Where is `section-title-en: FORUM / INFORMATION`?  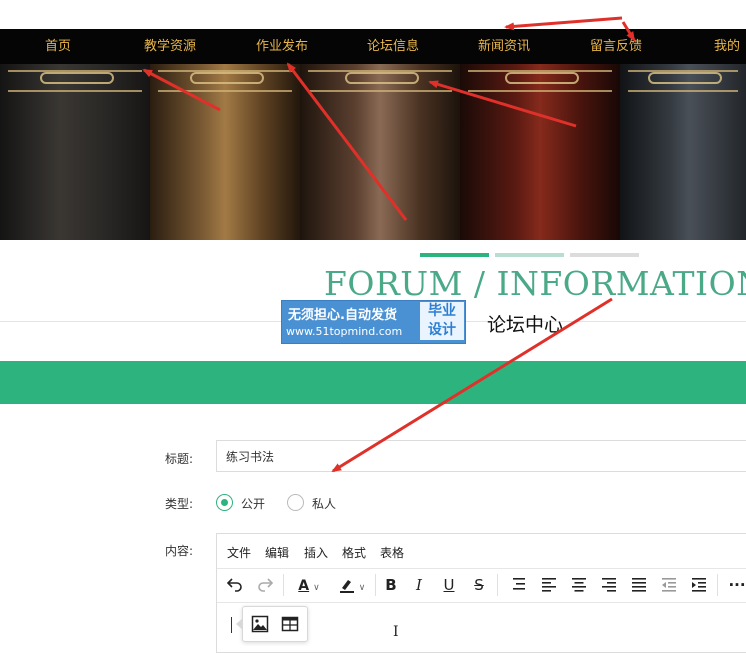 section-title-en: FORUM / INFORMATION is located at coordinates (535, 283).